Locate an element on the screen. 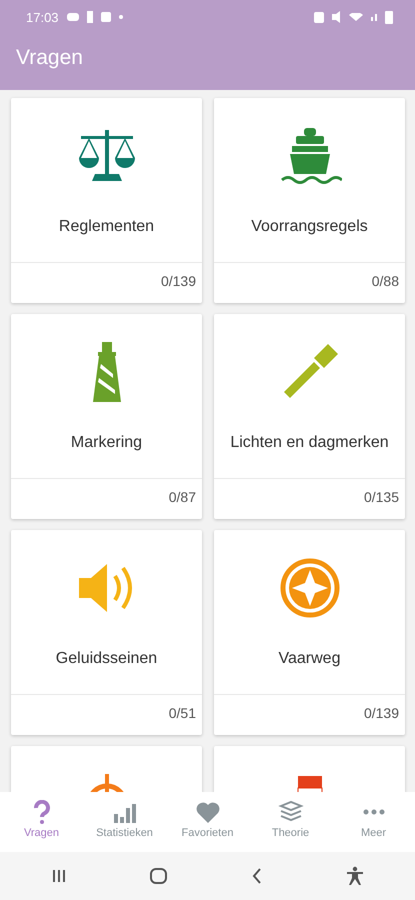 Image resolution: width=415 pixels, height=900 pixels. category-card: Voorrangsregels 0/88 is located at coordinates (309, 200).